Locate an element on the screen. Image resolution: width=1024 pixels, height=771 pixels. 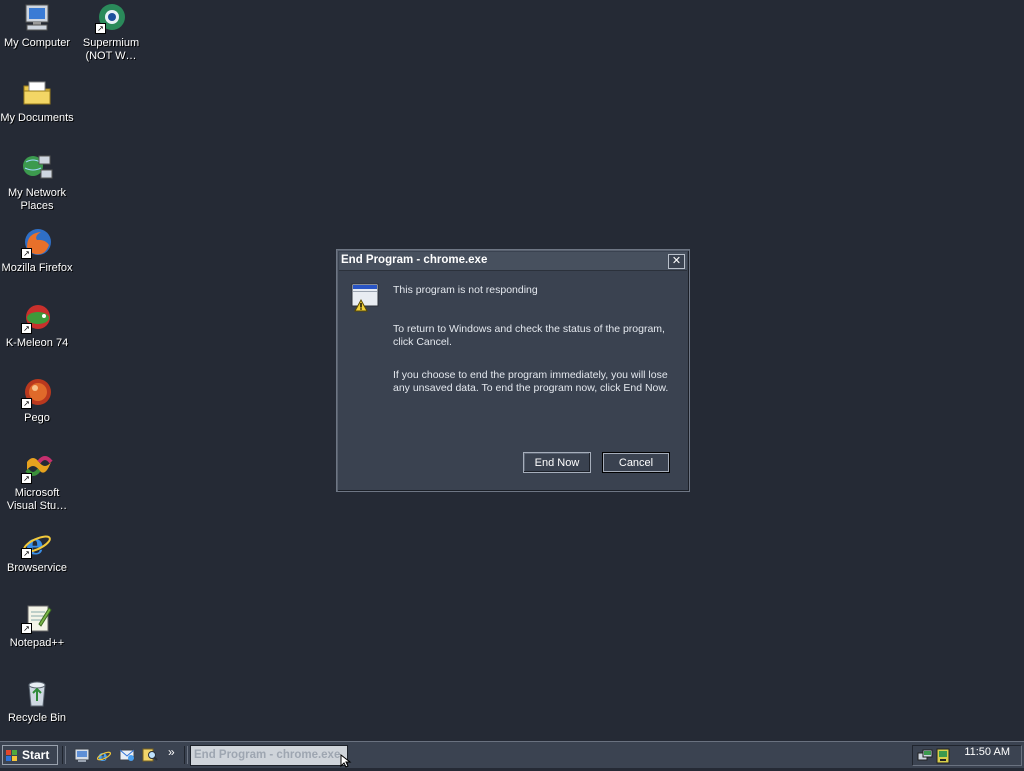
close-button: ✕ is located at coordinates (676, 261).